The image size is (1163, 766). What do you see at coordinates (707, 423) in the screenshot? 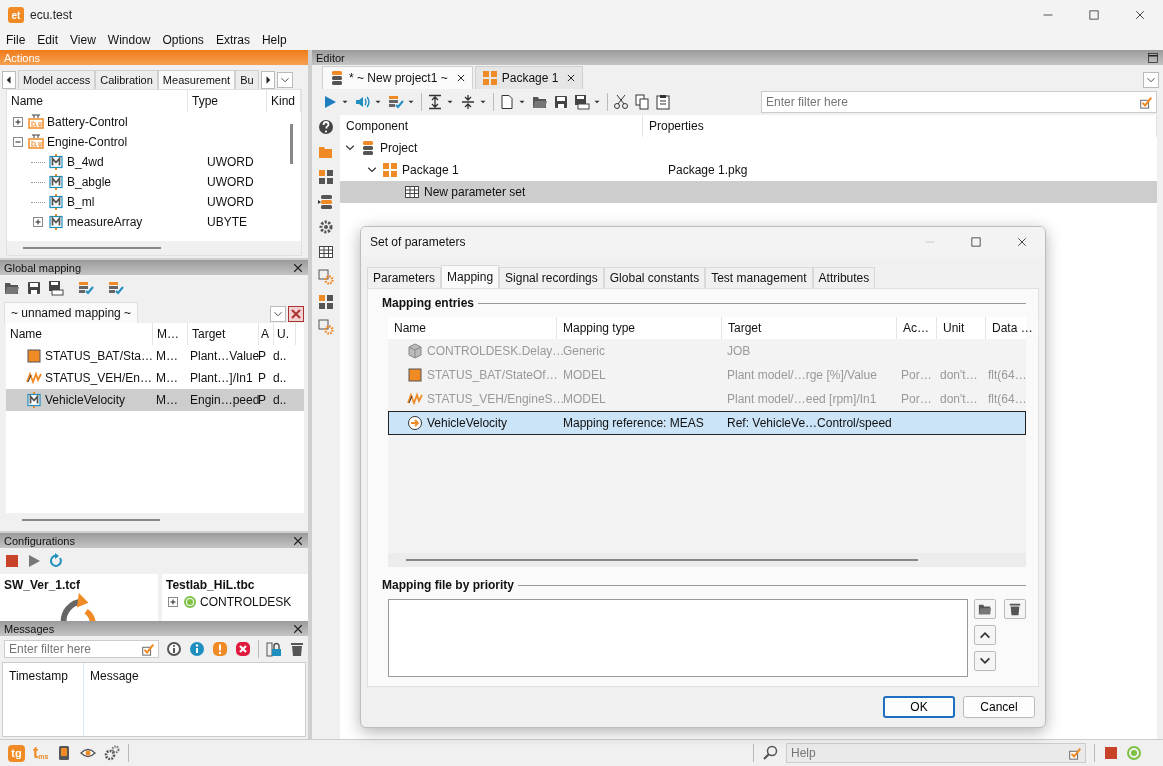
I see `table-row: VehicleVelocity Mapping reference: MEAS Ref: VehicleVe…Control/speed` at bounding box center [707, 423].